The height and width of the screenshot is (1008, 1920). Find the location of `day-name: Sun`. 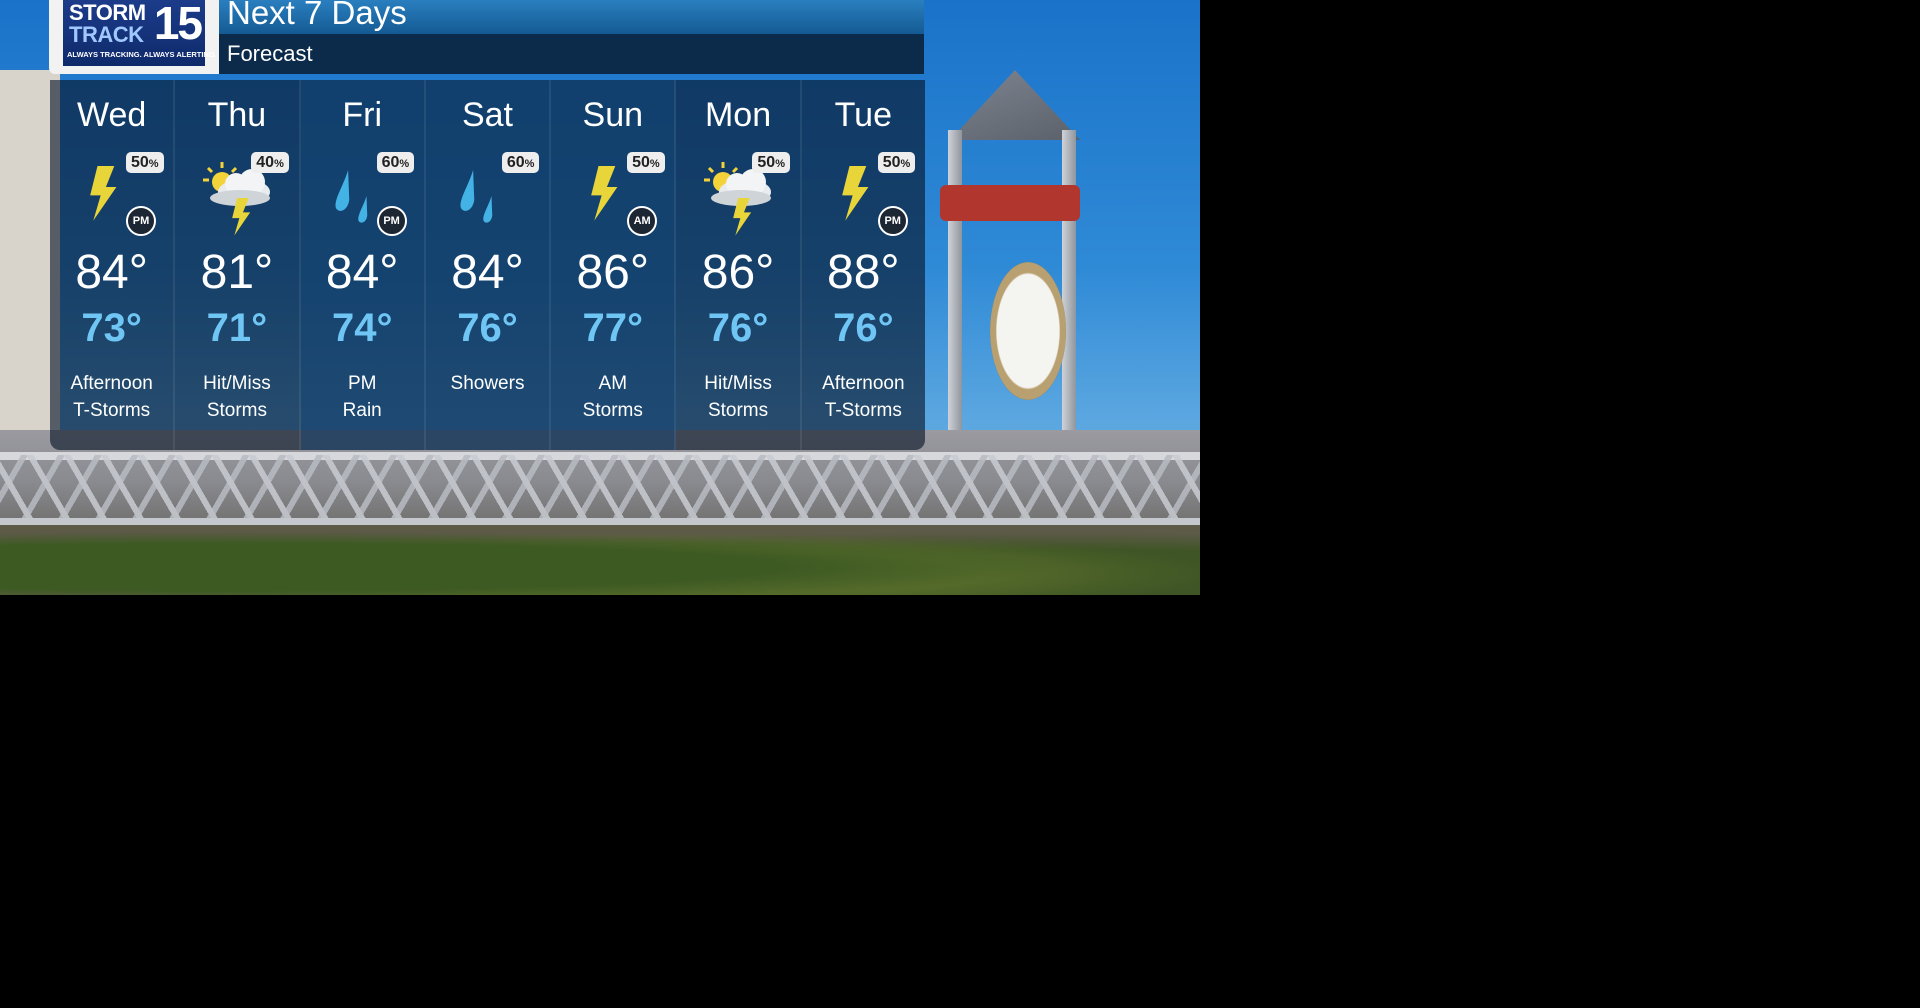

day-name: Sun is located at coordinates (613, 115).